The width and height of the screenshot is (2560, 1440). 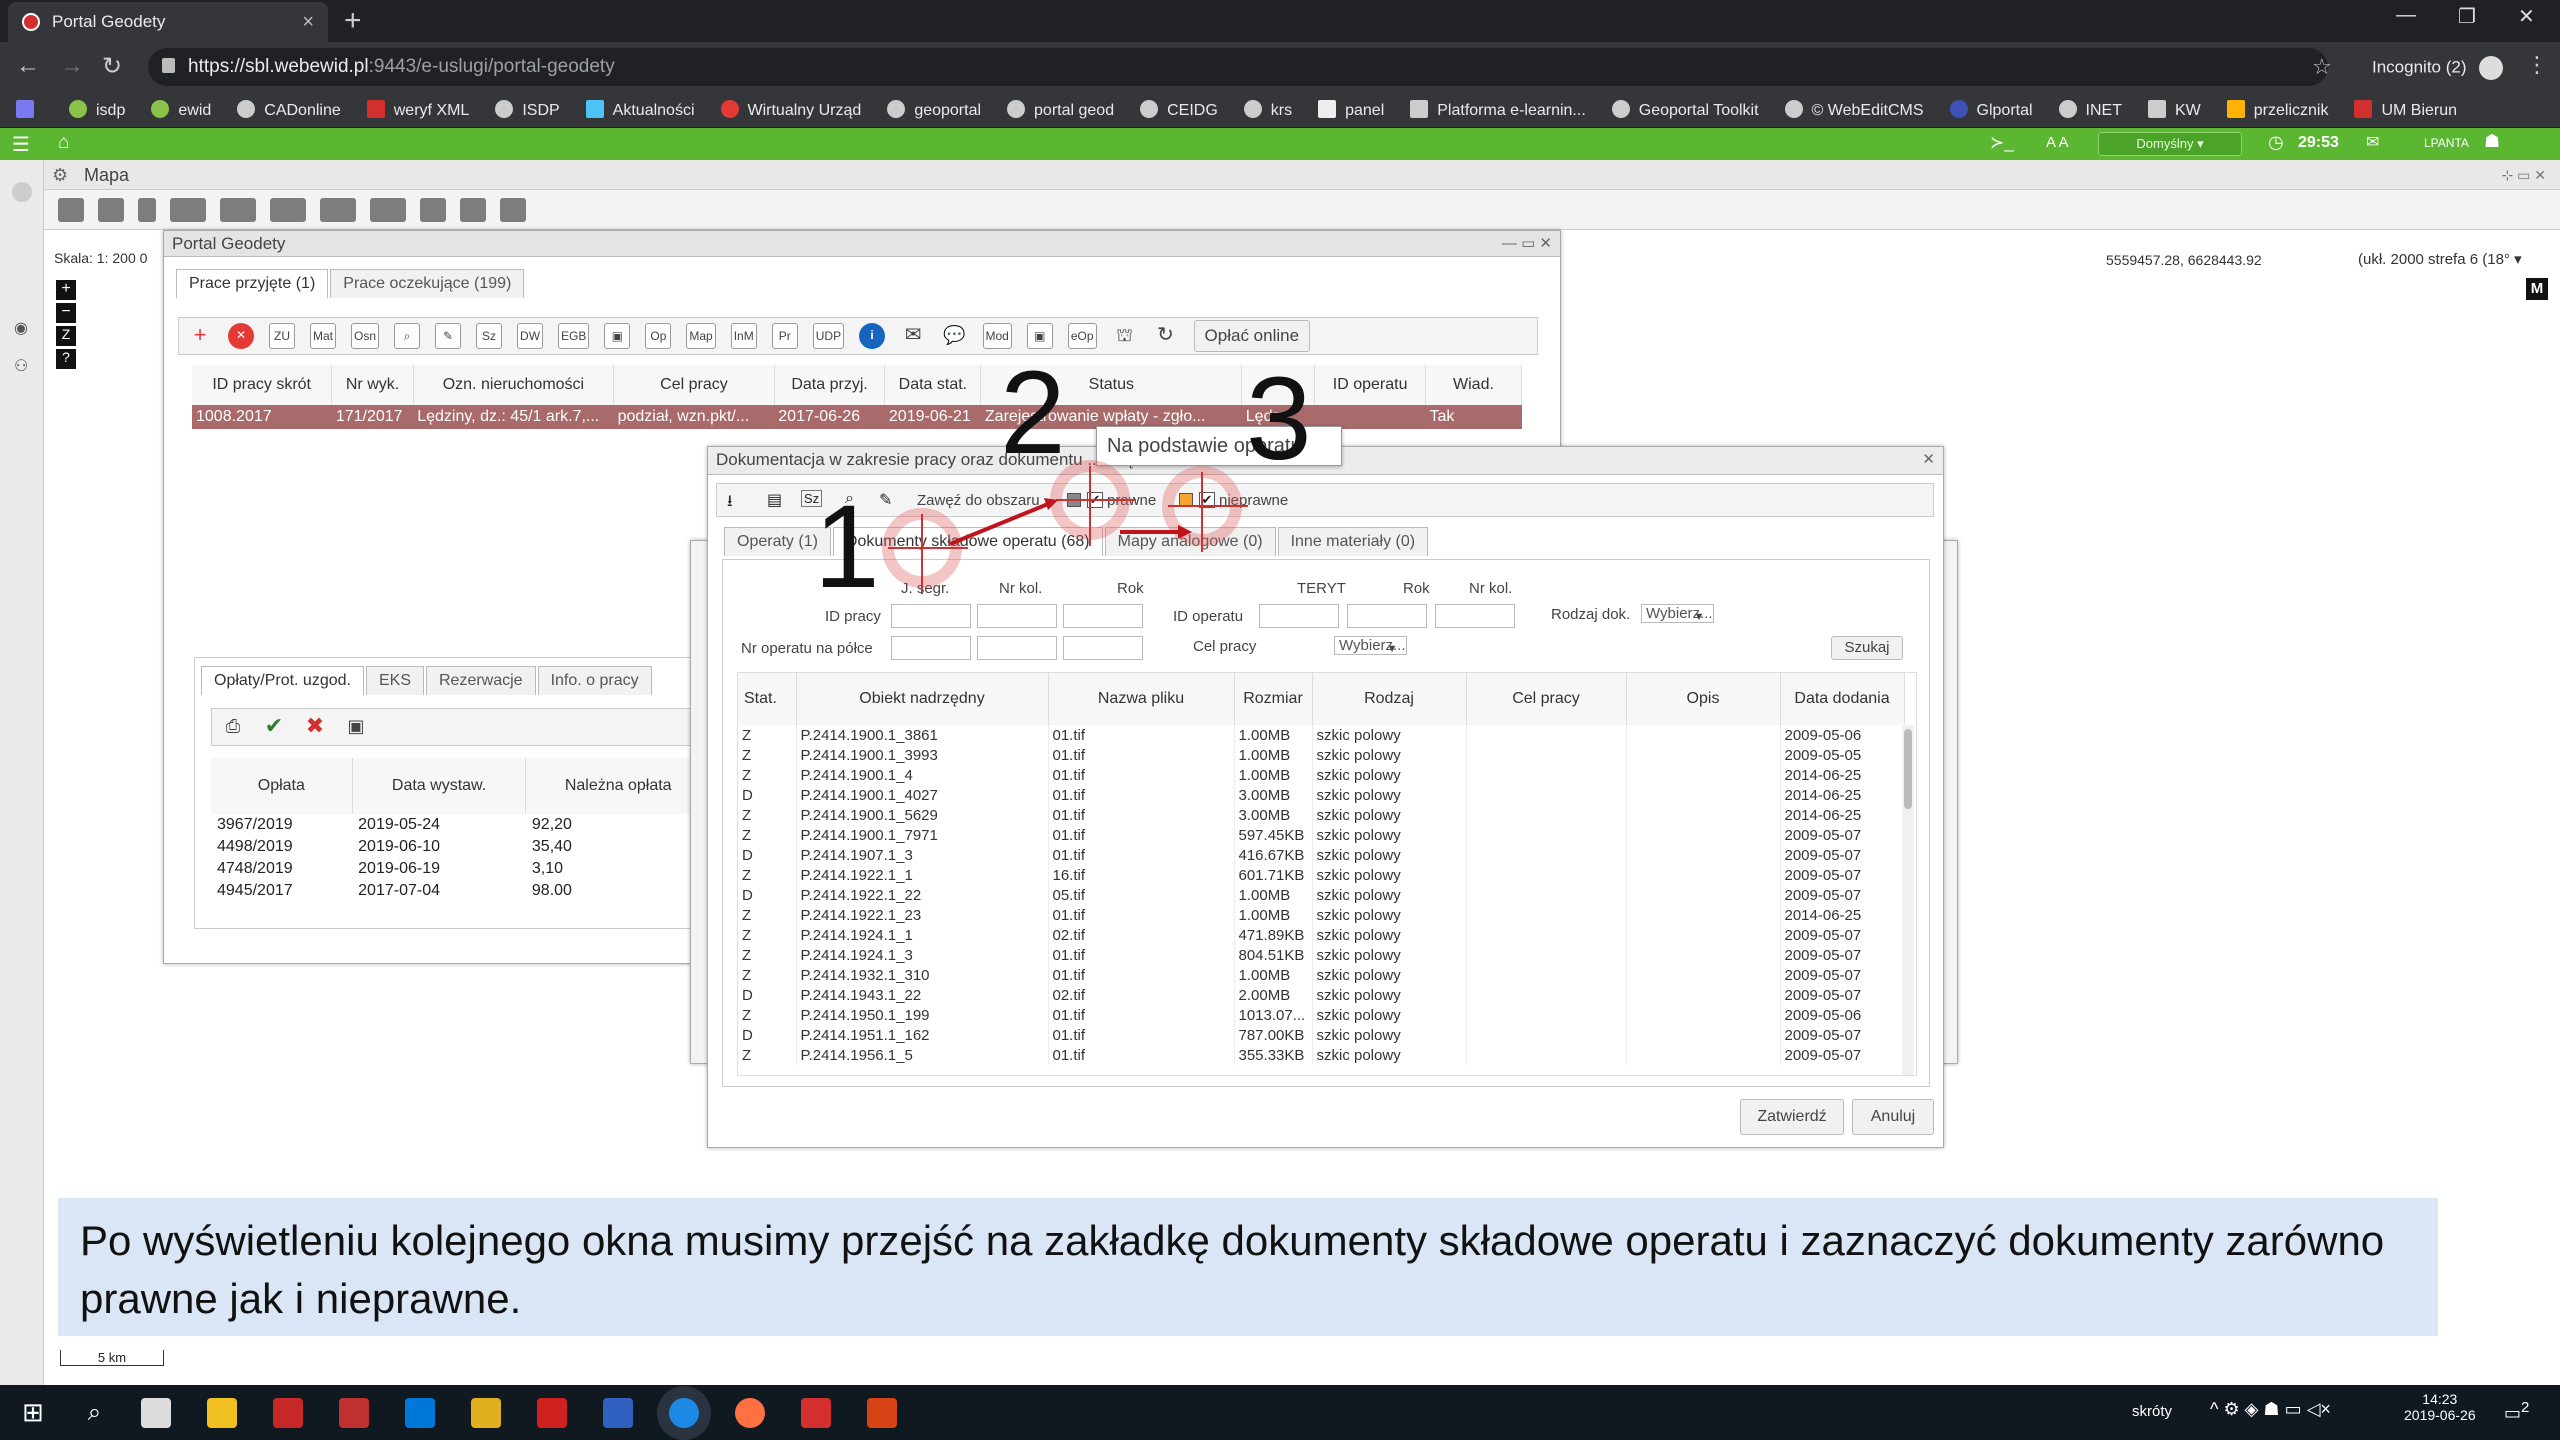 I want to click on edit-icon: ✎, so click(x=448, y=336).